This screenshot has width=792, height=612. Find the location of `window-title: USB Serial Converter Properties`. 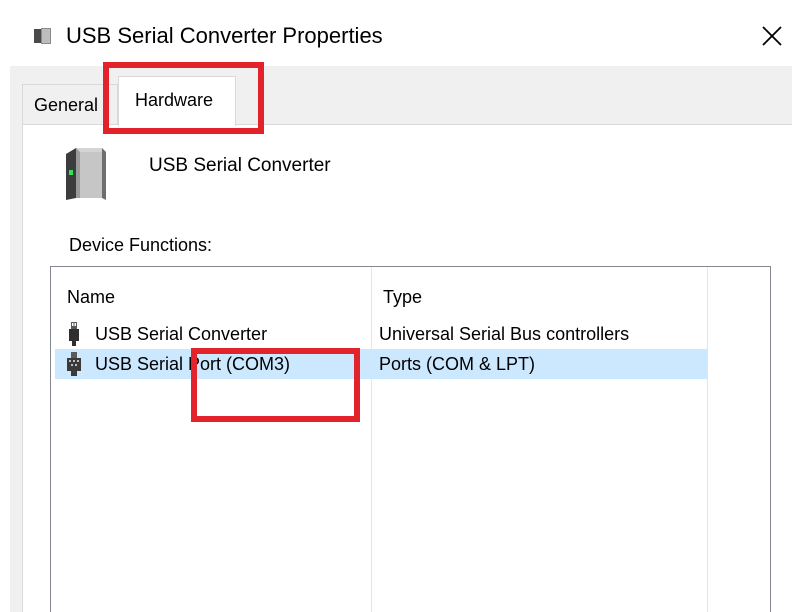

window-title: USB Serial Converter Properties is located at coordinates (224, 35).